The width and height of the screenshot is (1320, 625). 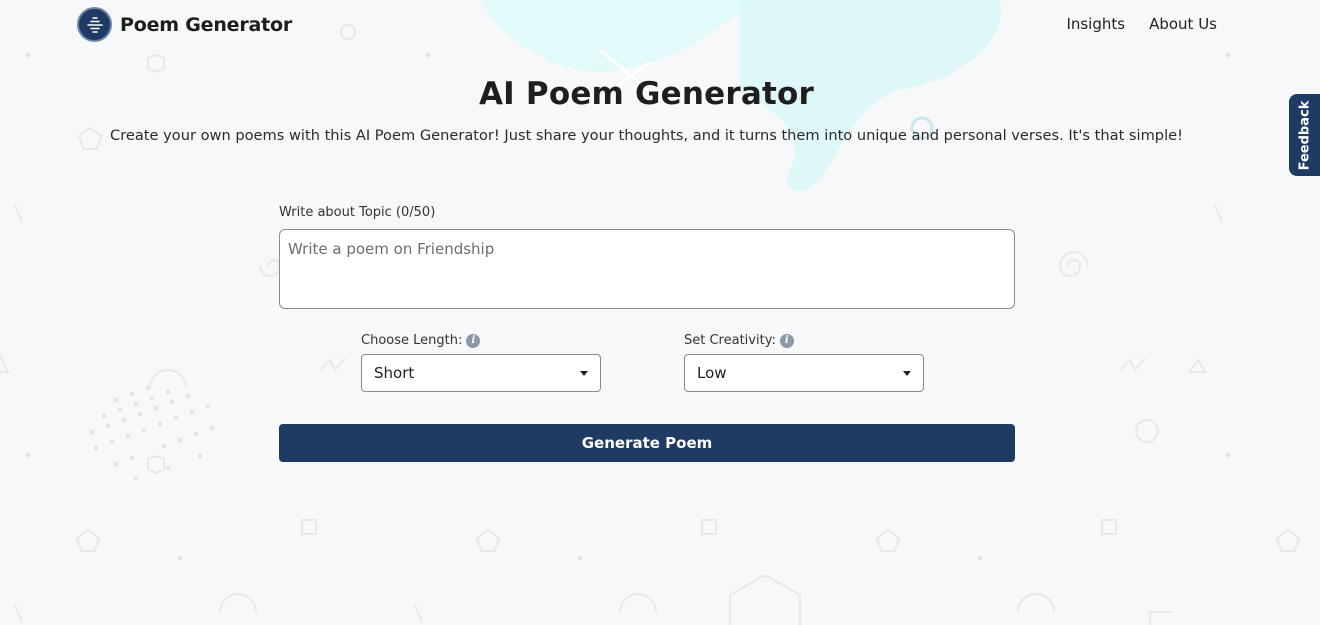 What do you see at coordinates (206, 24) in the screenshot?
I see `brand-name: Poem Generator` at bounding box center [206, 24].